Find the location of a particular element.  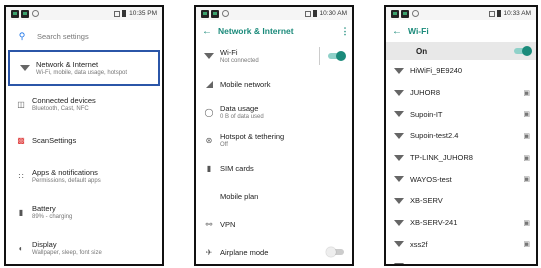

wifi-network-item: Supoin-IT ▣ is located at coordinates (461, 114).